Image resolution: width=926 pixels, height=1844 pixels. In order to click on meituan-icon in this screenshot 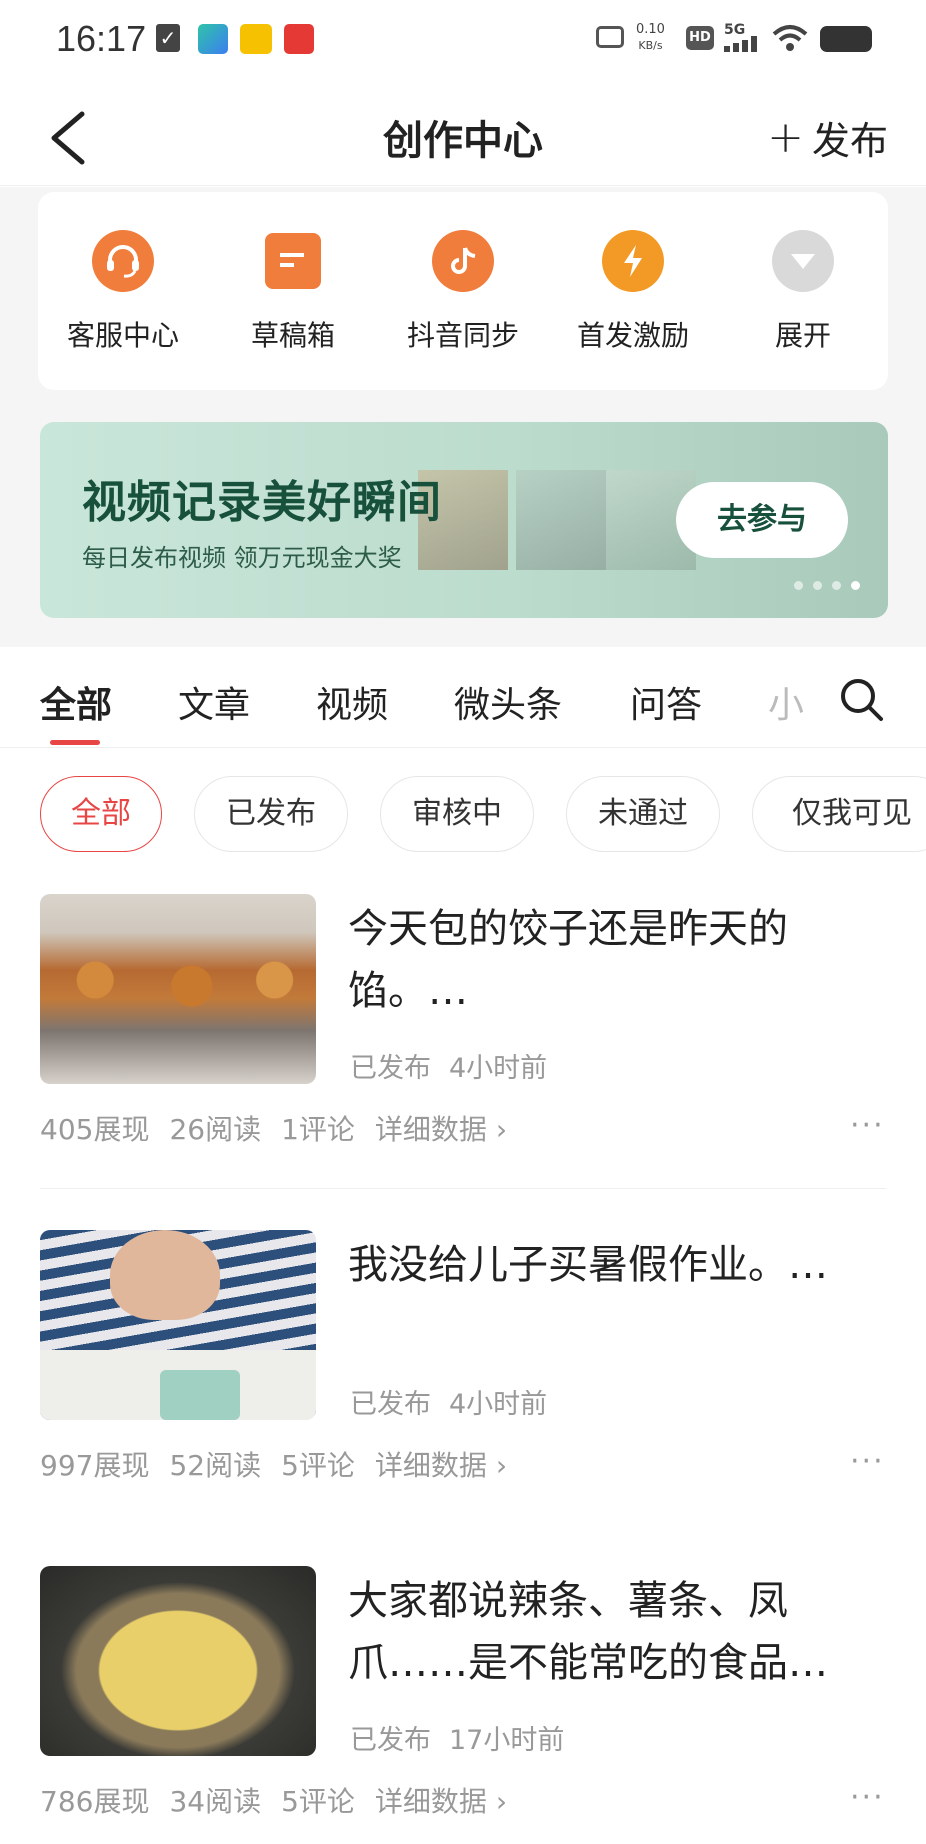, I will do `click(256, 39)`.